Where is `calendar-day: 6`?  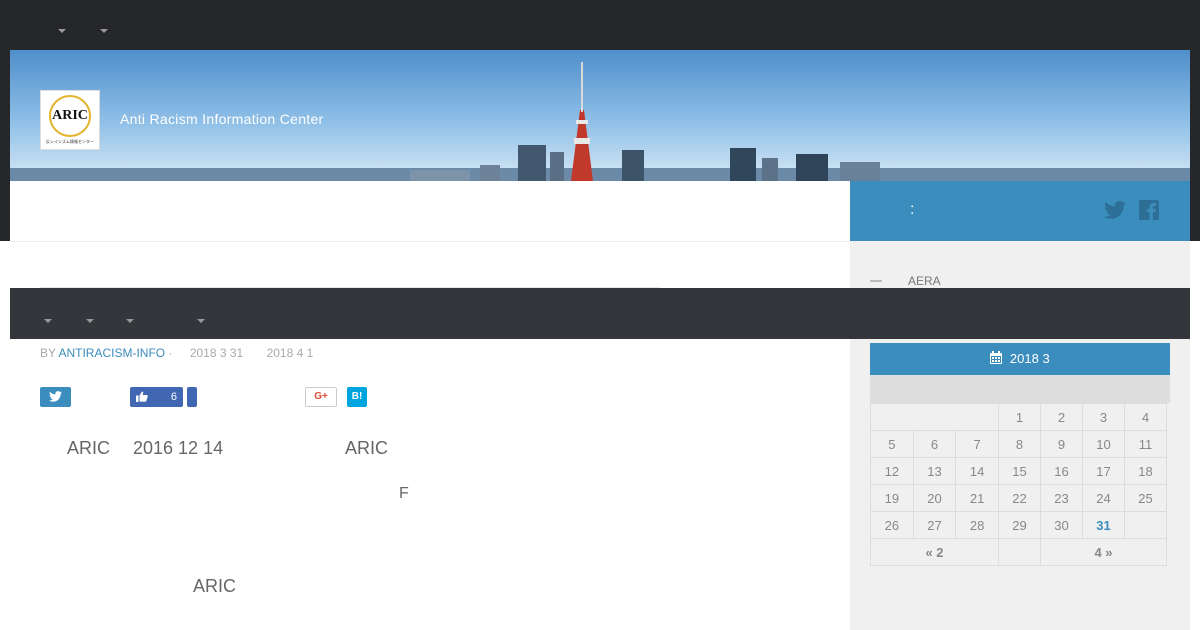
calendar-day: 6 is located at coordinates (934, 444).